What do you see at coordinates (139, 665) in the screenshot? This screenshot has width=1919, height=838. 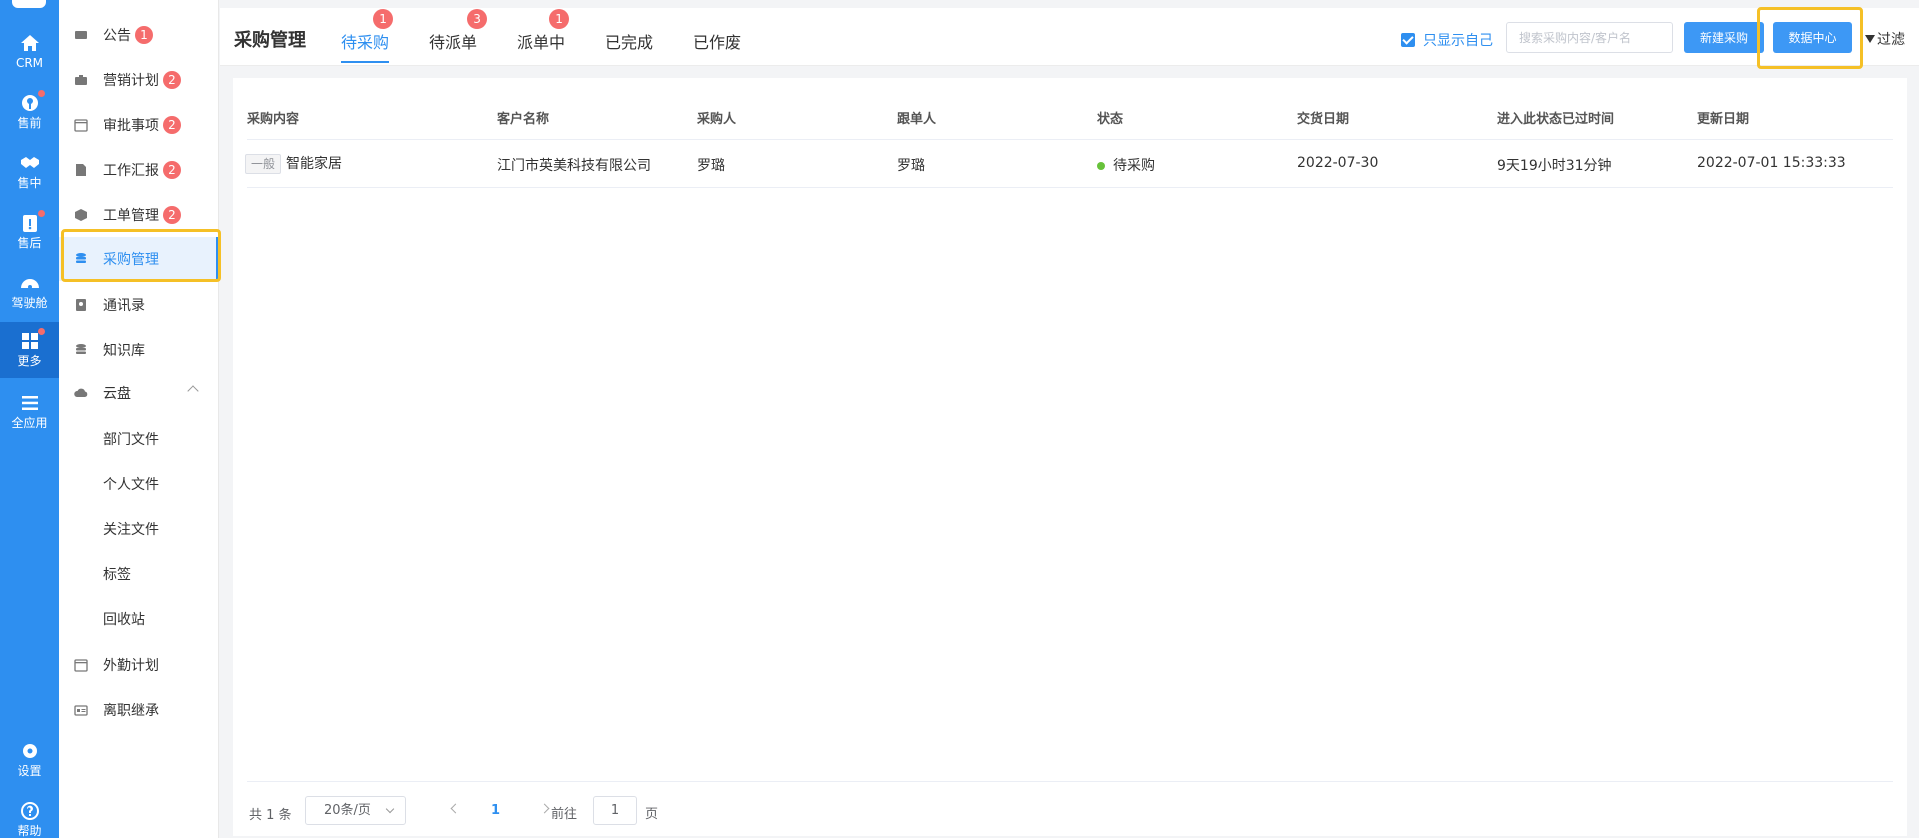 I see `menu-item-field-plan: 外勤计划` at bounding box center [139, 665].